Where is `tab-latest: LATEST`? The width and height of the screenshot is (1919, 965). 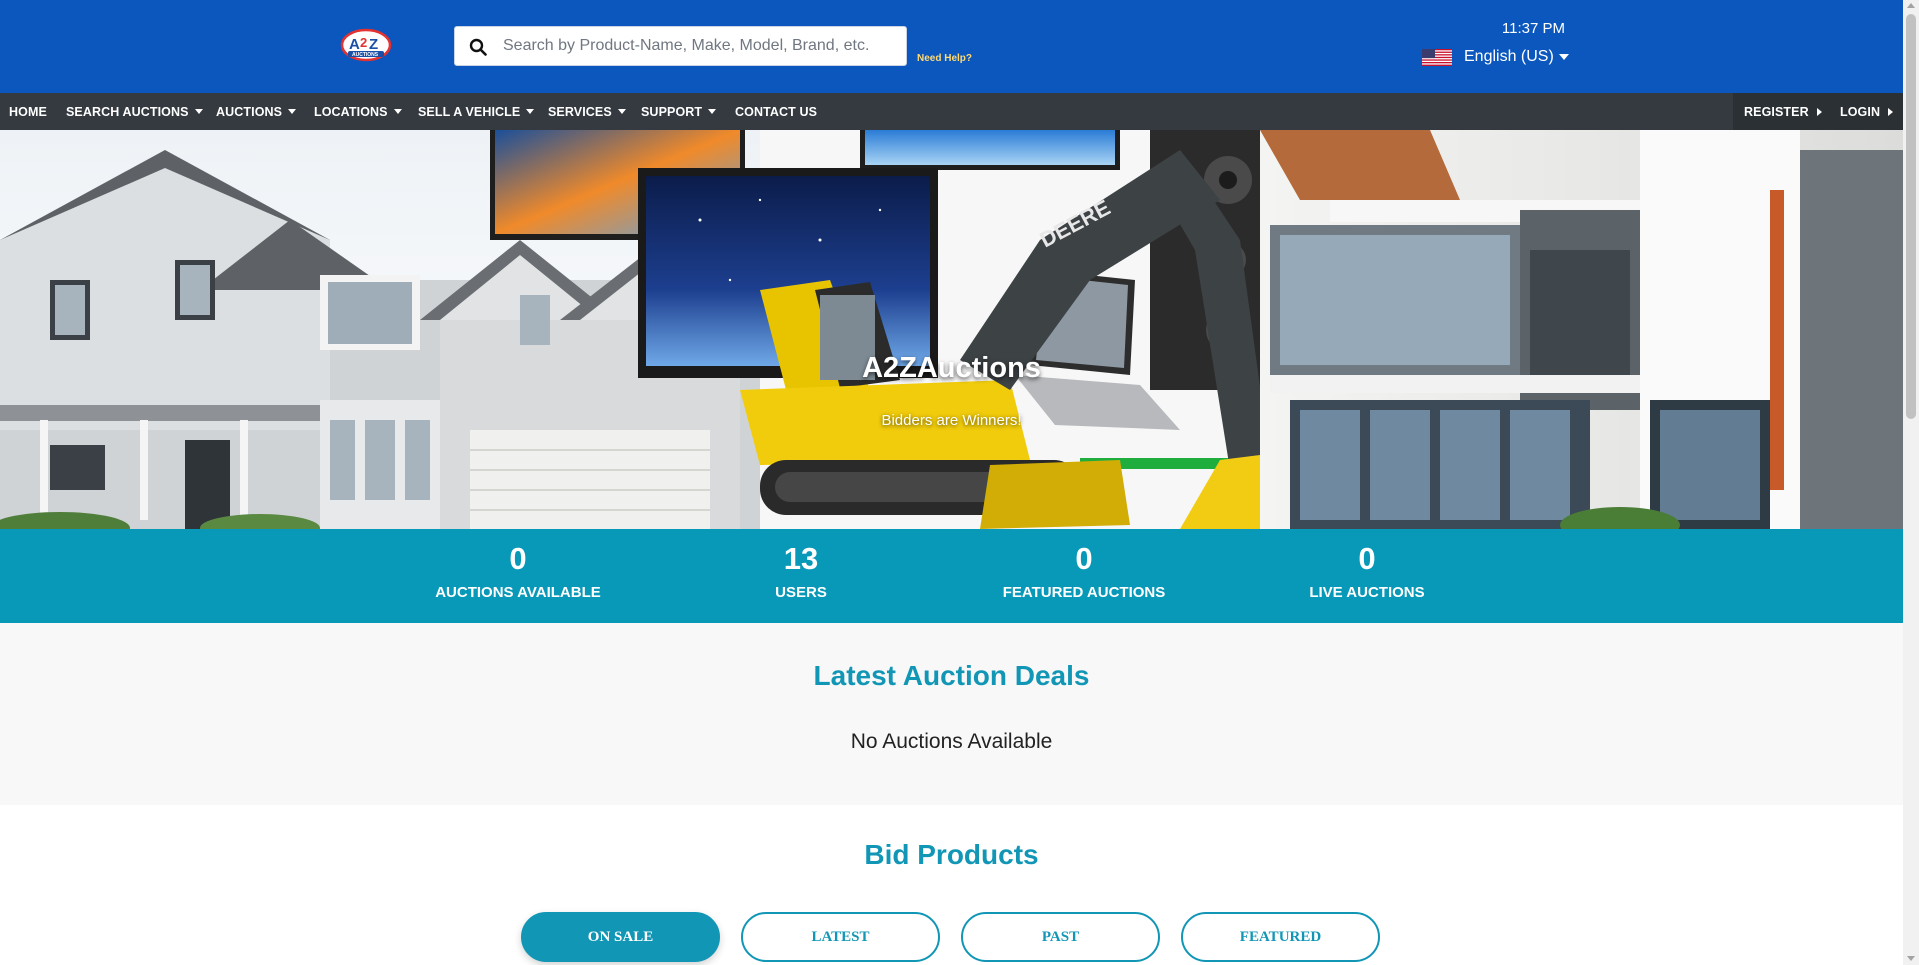
tab-latest: LATEST is located at coordinates (840, 937).